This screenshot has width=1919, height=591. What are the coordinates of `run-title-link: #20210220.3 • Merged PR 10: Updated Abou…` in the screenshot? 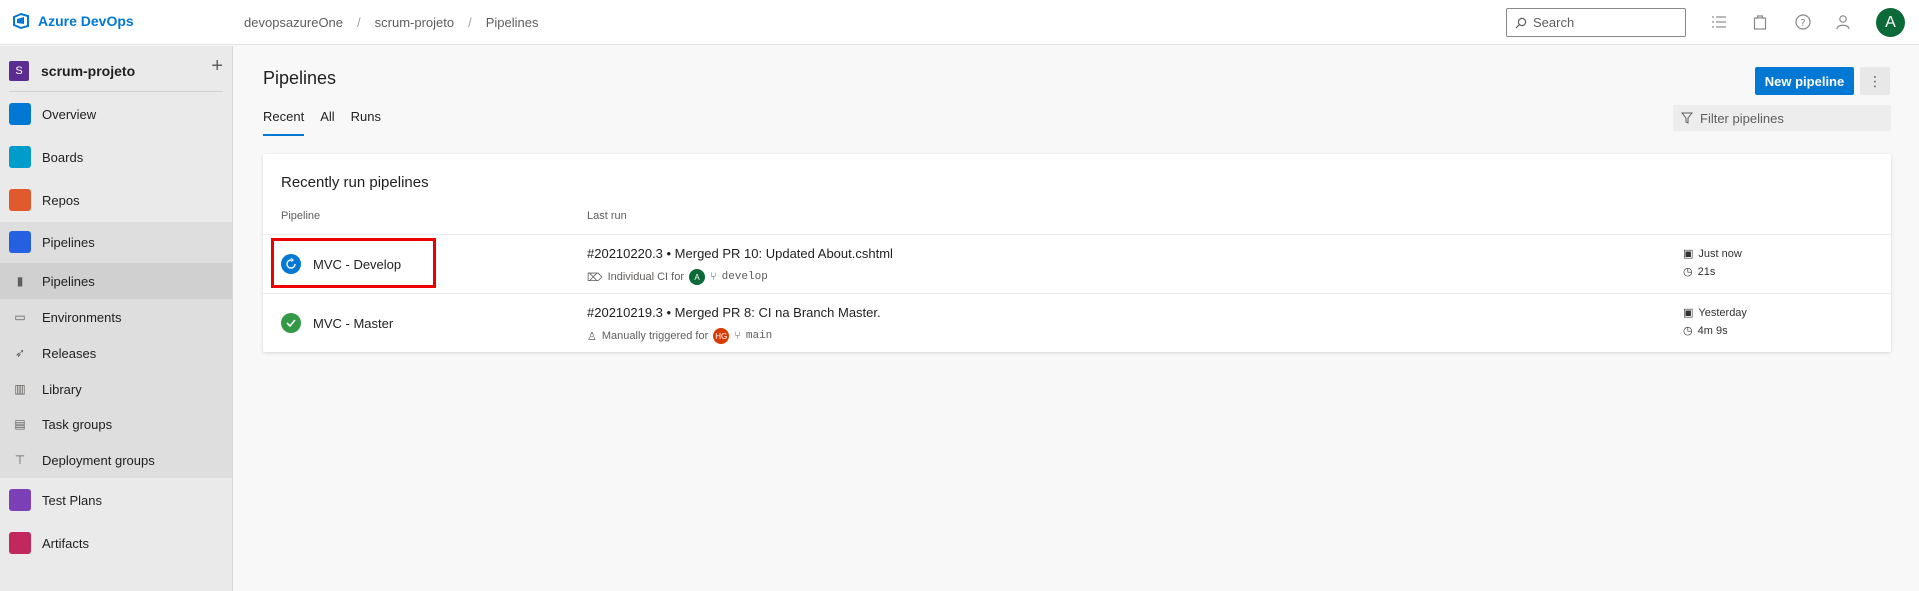 It's located at (740, 253).